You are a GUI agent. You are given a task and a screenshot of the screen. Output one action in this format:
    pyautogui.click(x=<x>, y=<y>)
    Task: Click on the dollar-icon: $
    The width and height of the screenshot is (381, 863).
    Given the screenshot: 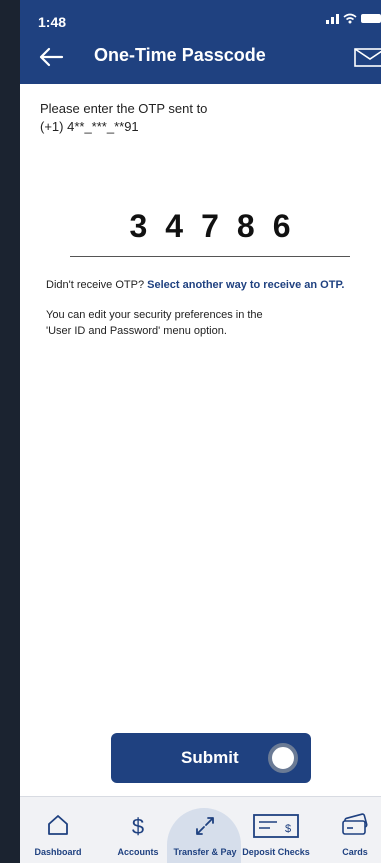 What is the action you would take?
    pyautogui.click(x=138, y=826)
    